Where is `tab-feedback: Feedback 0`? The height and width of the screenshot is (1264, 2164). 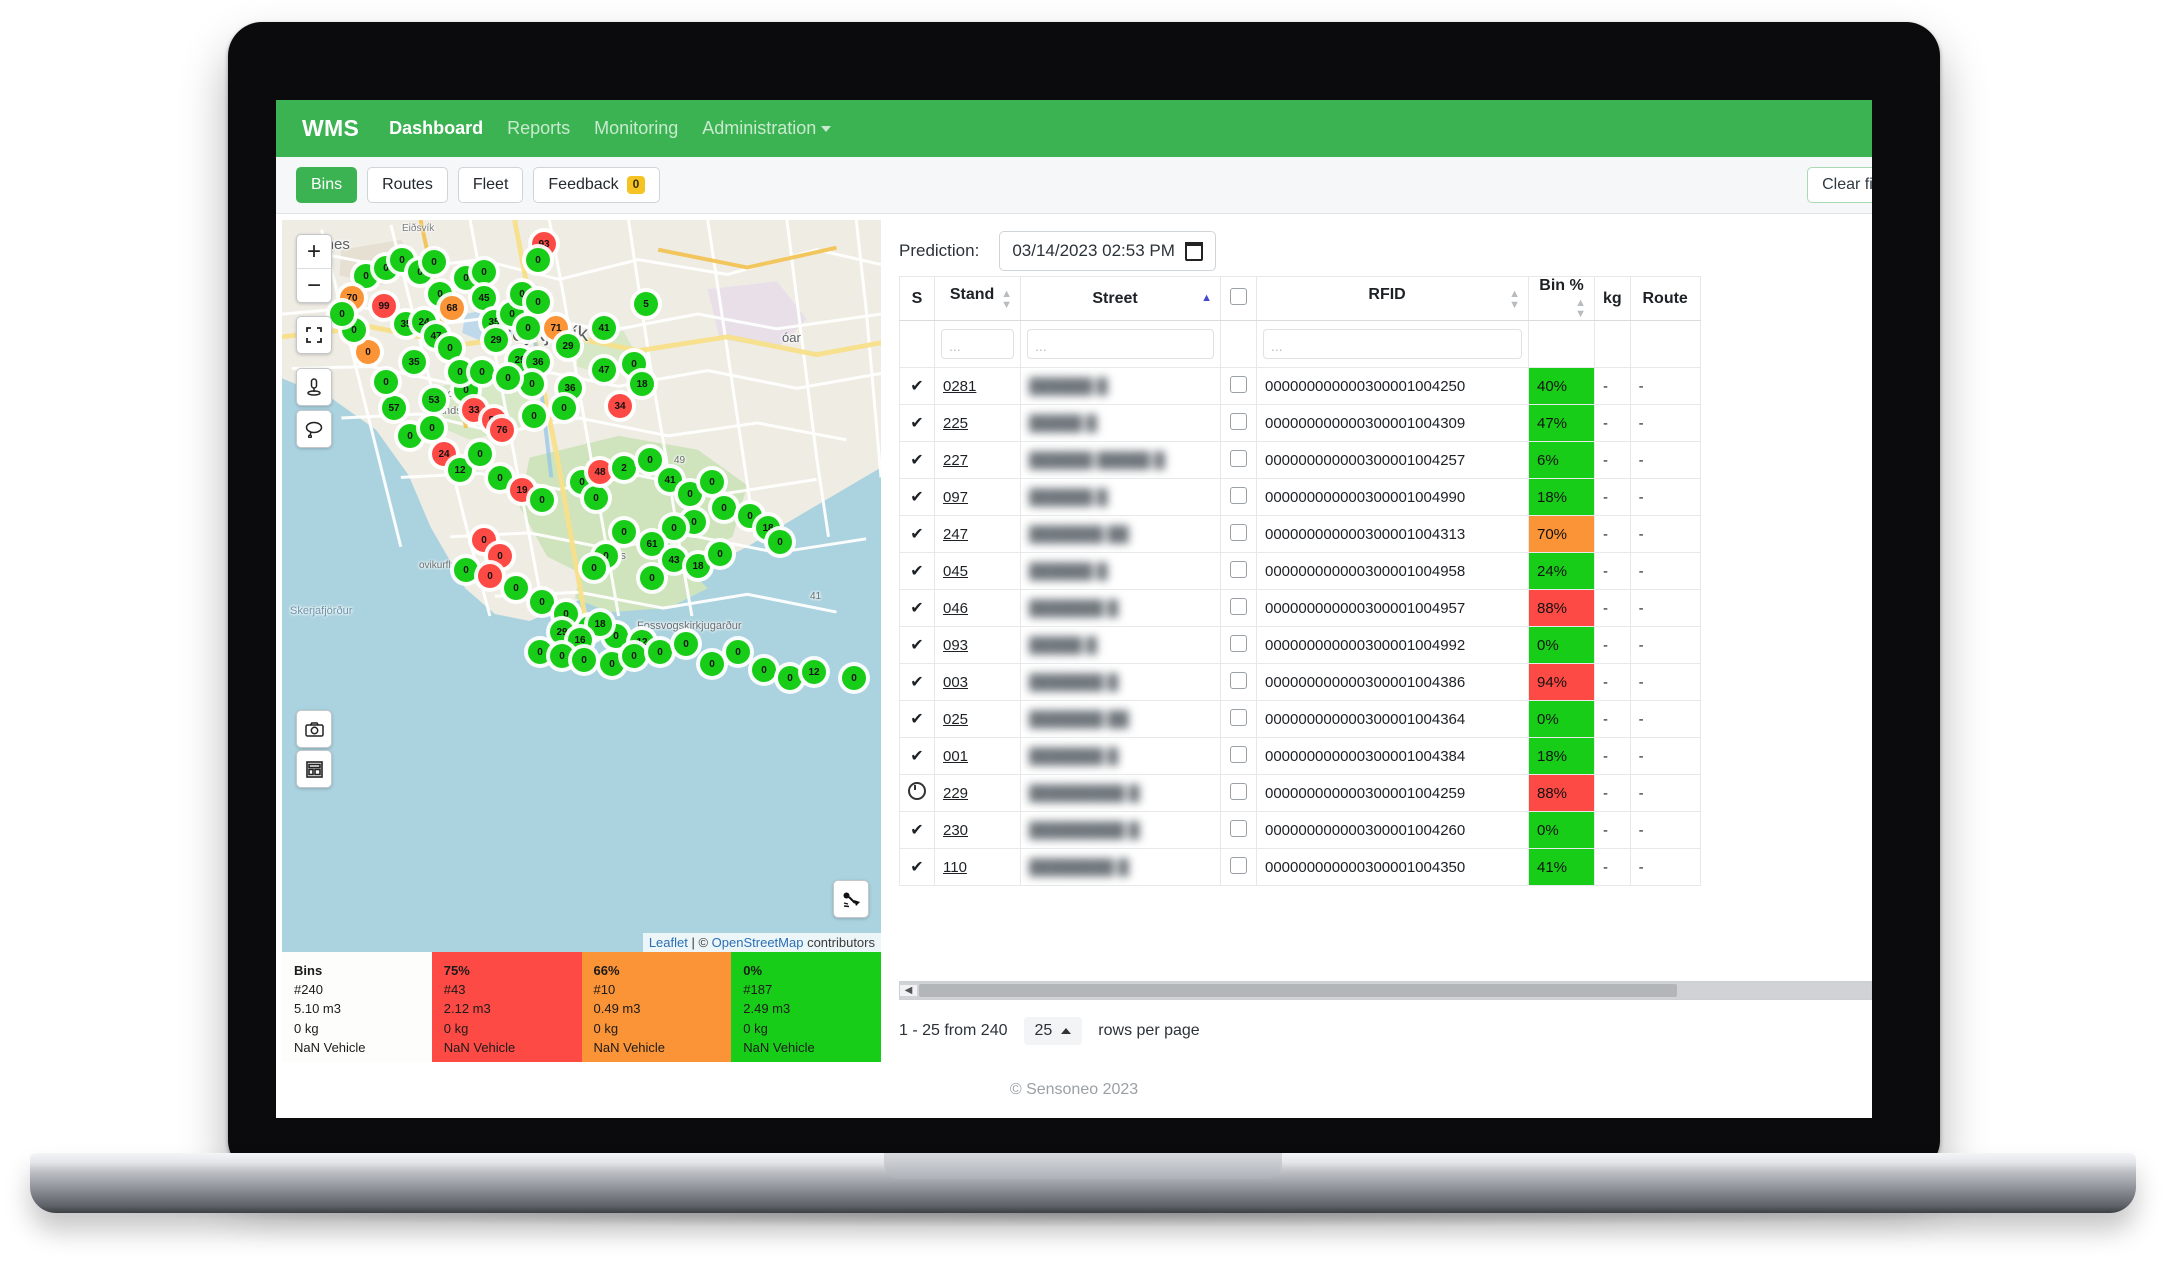
tab-feedback: Feedback 0 is located at coordinates (597, 185).